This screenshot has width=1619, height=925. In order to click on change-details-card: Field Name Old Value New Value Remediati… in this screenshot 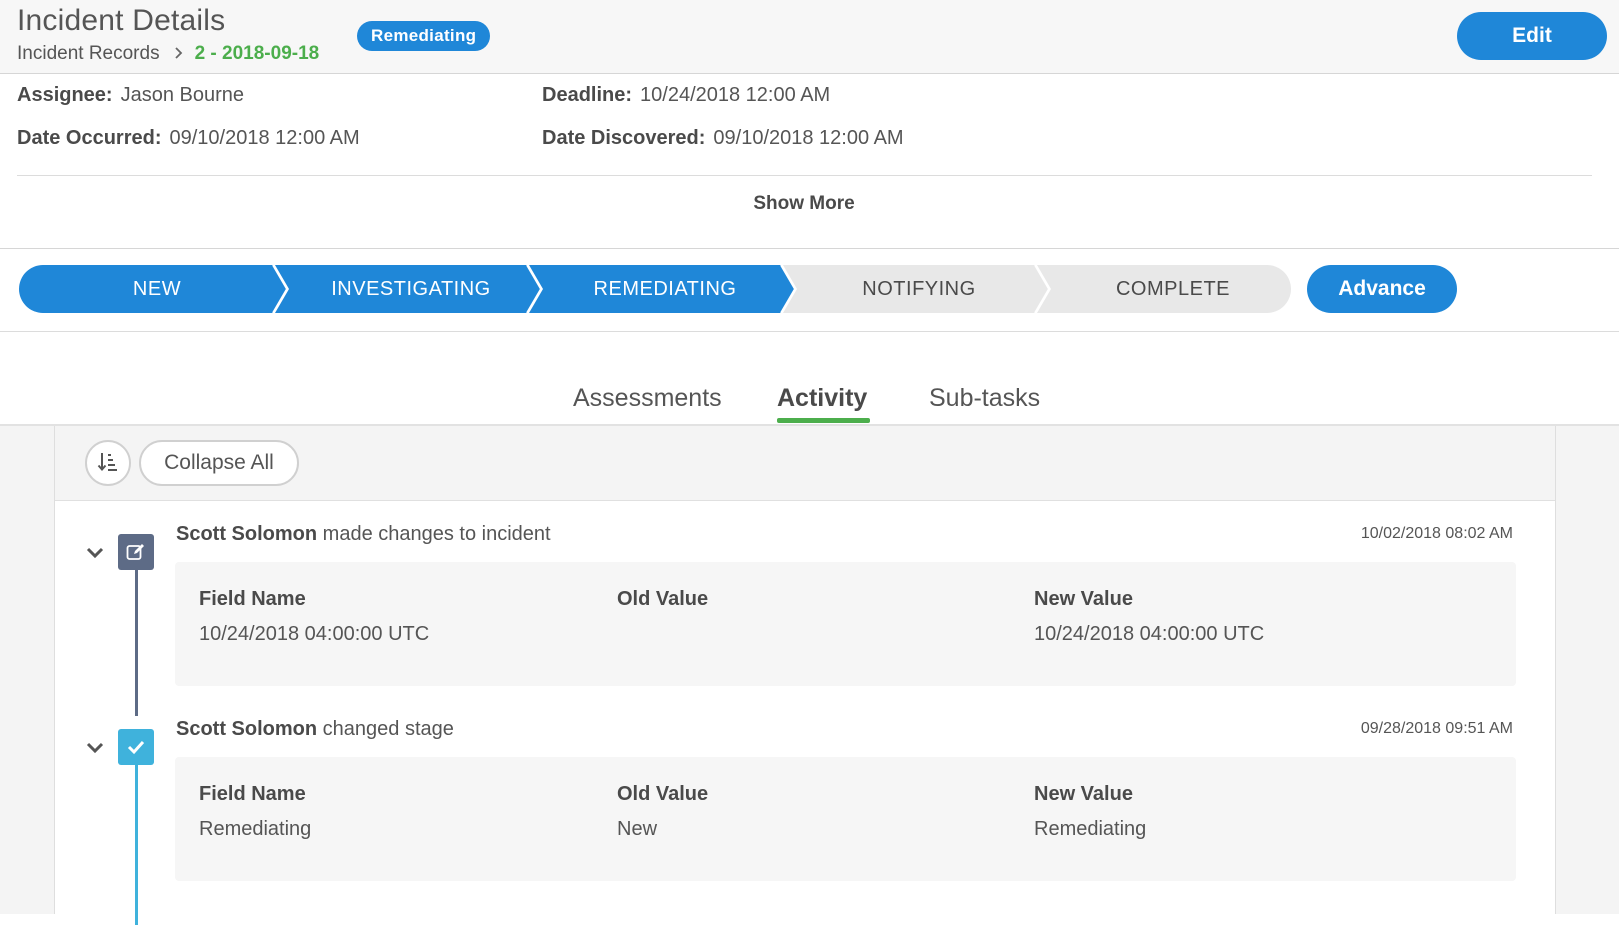, I will do `click(845, 819)`.